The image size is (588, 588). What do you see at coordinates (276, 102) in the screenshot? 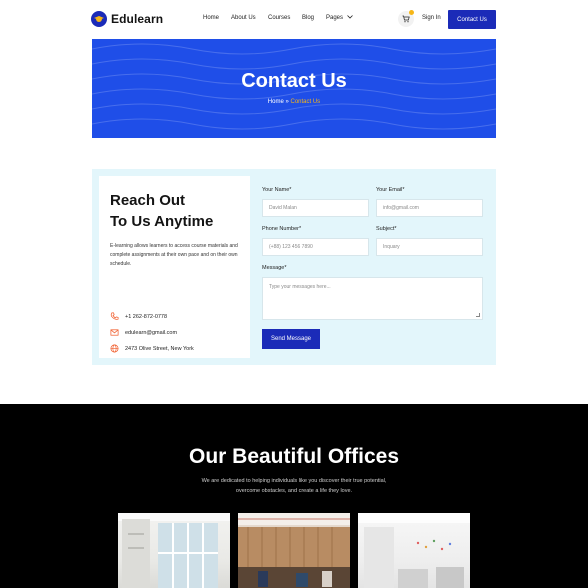
I see `breadcrumb-home: Home` at bounding box center [276, 102].